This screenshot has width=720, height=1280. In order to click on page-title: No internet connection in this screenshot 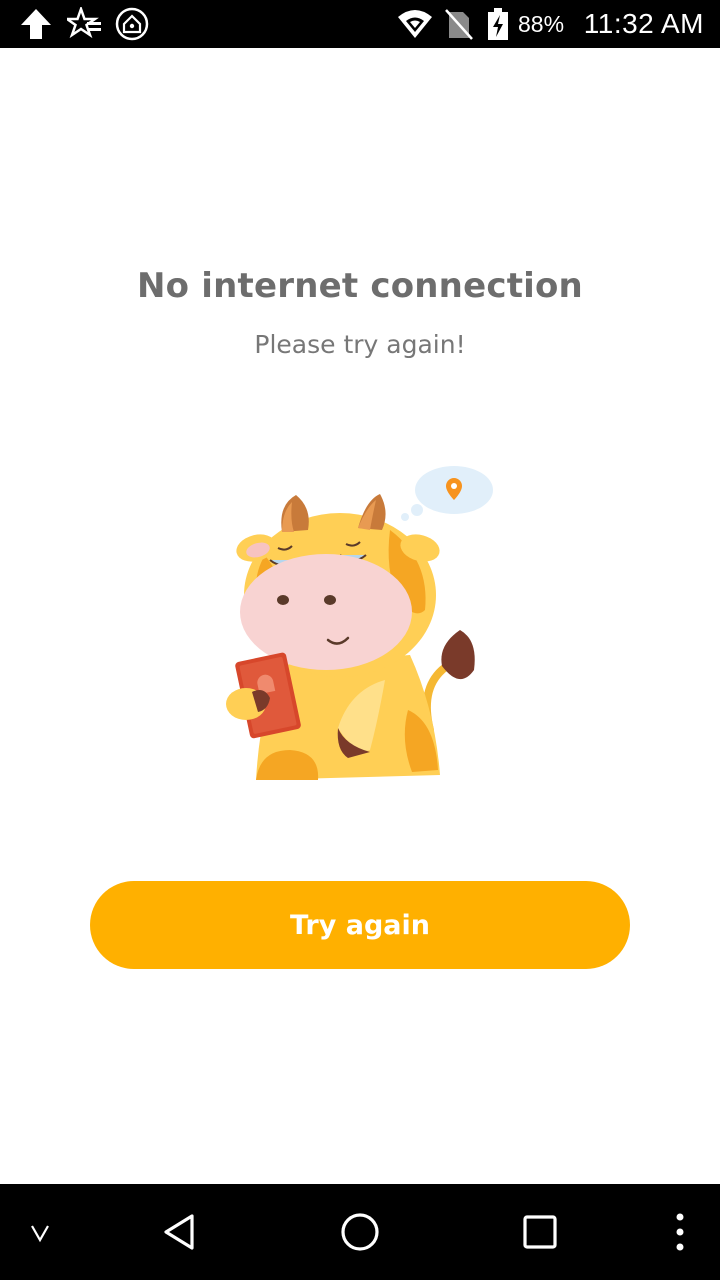, I will do `click(360, 286)`.